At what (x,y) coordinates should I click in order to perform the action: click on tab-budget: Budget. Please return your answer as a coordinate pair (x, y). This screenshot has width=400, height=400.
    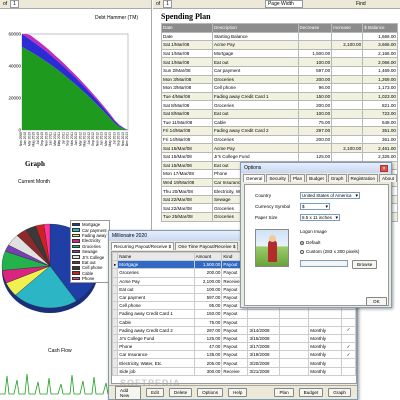
    Looking at the image, I should click on (316, 178).